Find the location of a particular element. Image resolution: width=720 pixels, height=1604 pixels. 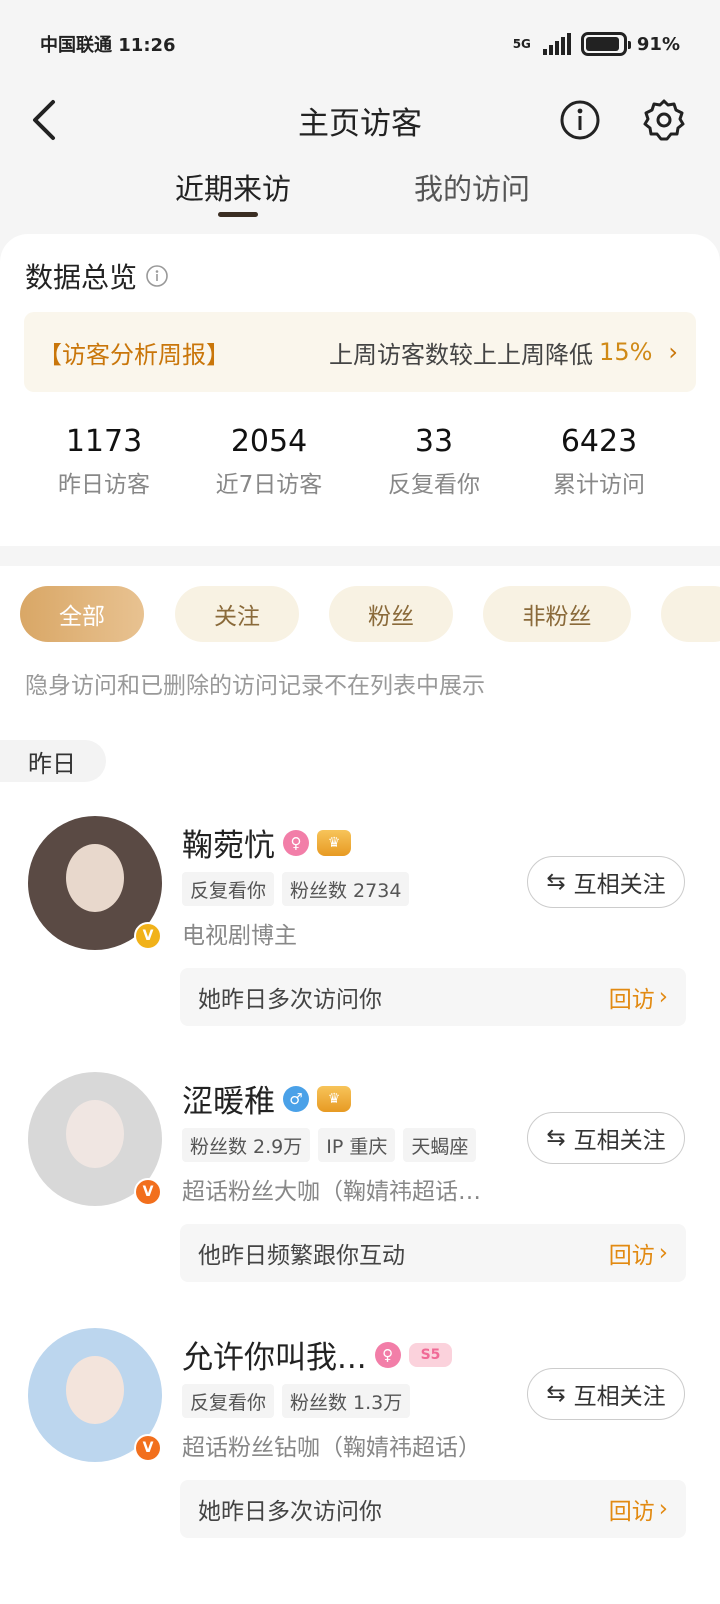

visit-text: 他昨日频繁跟你互动 is located at coordinates (301, 1256).